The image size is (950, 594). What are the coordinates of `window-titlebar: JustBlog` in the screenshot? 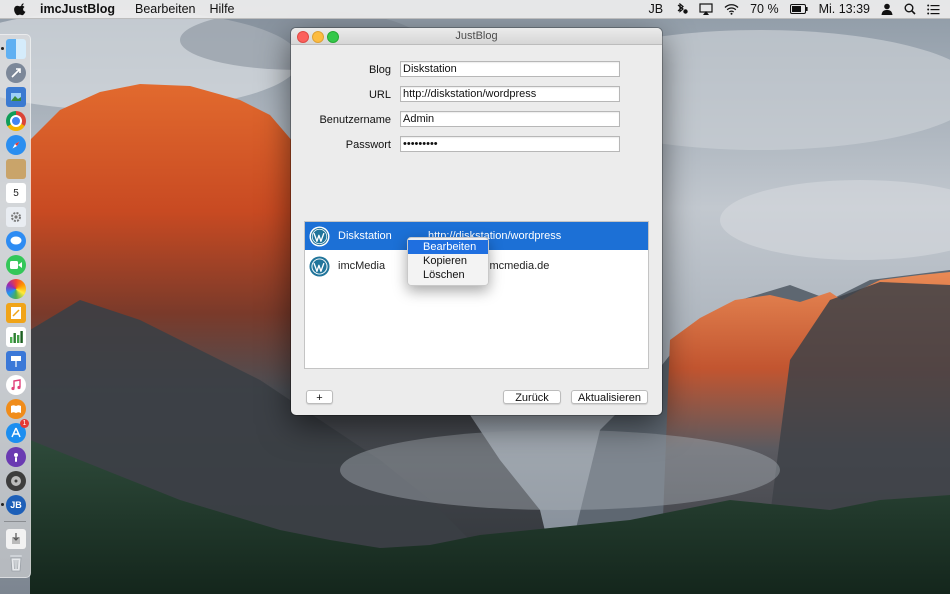 It's located at (476, 36).